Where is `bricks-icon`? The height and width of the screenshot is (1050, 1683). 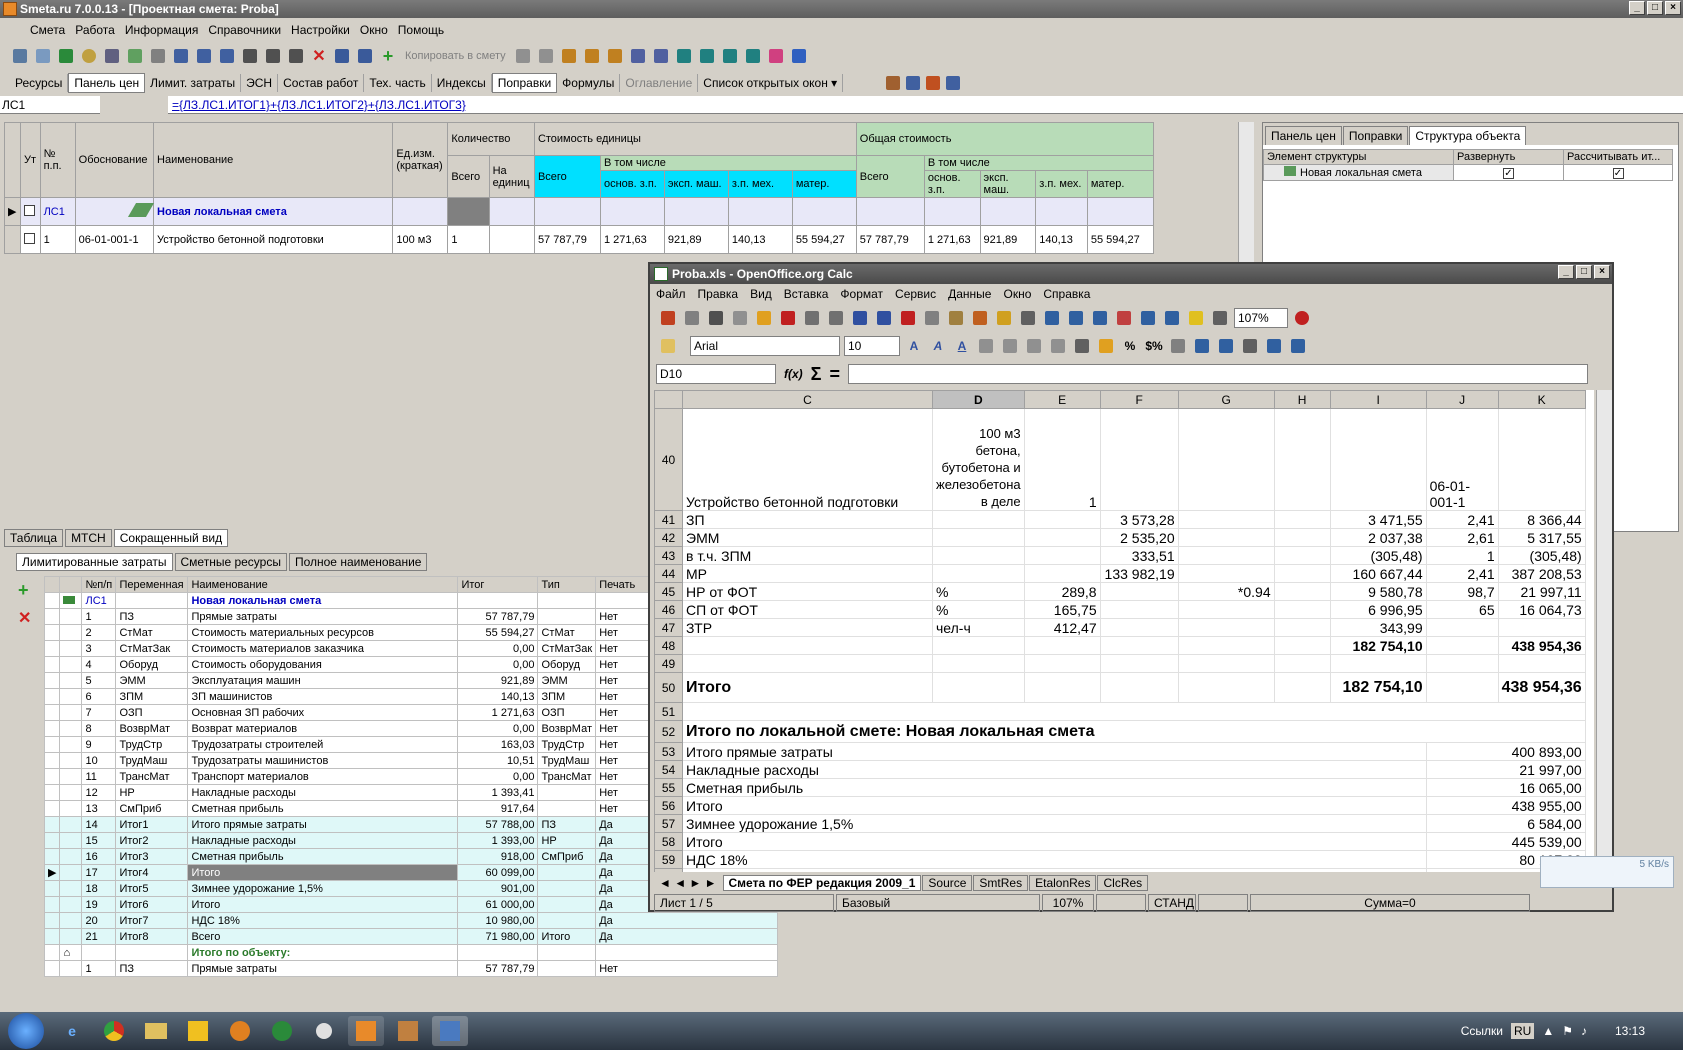
bricks-icon is located at coordinates (933, 83).